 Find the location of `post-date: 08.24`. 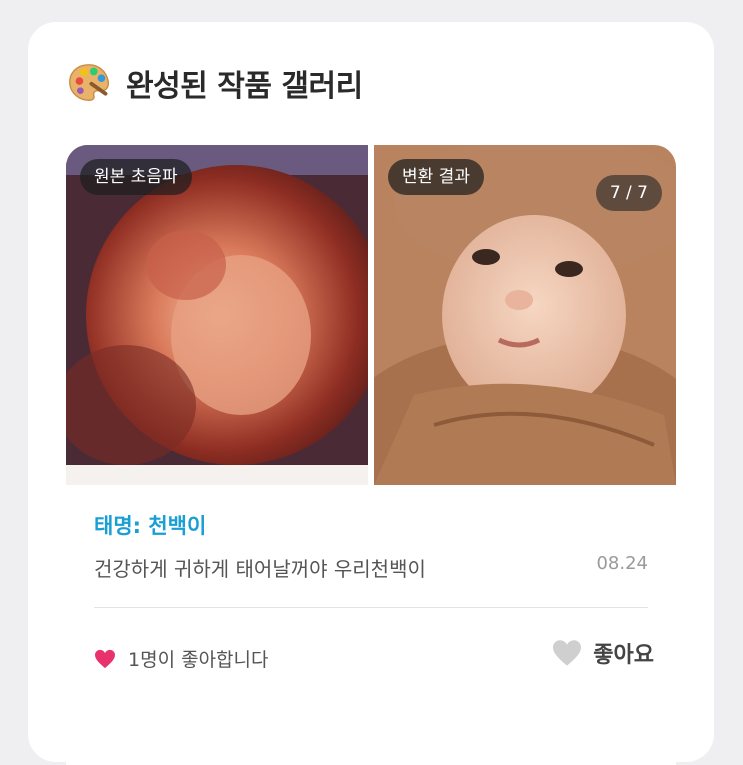

post-date: 08.24 is located at coordinates (622, 563).